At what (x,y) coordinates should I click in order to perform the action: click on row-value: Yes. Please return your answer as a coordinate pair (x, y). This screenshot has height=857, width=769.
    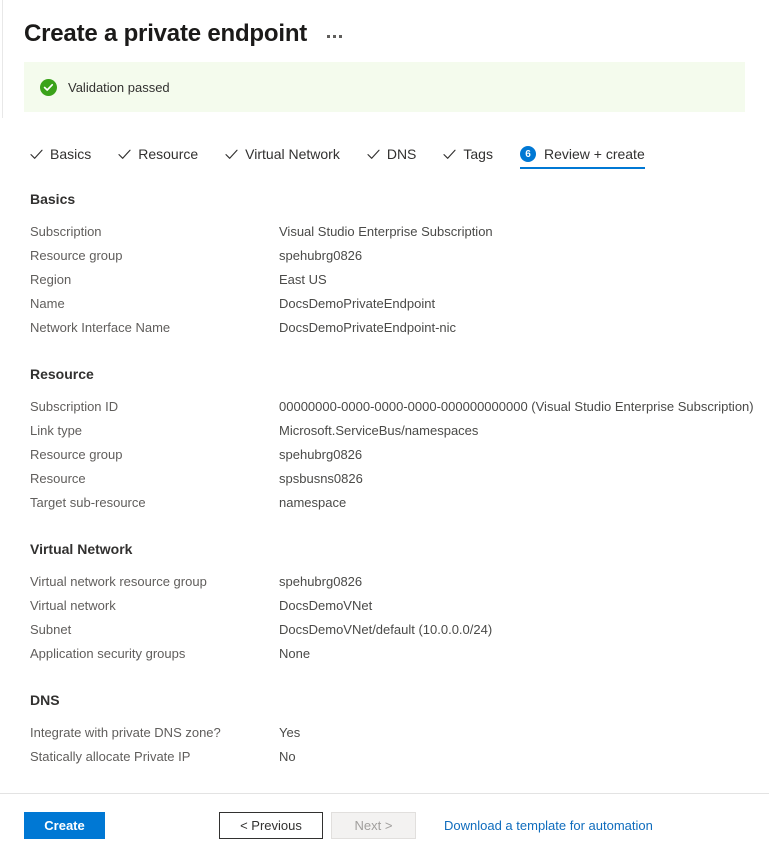
    Looking at the image, I should click on (290, 732).